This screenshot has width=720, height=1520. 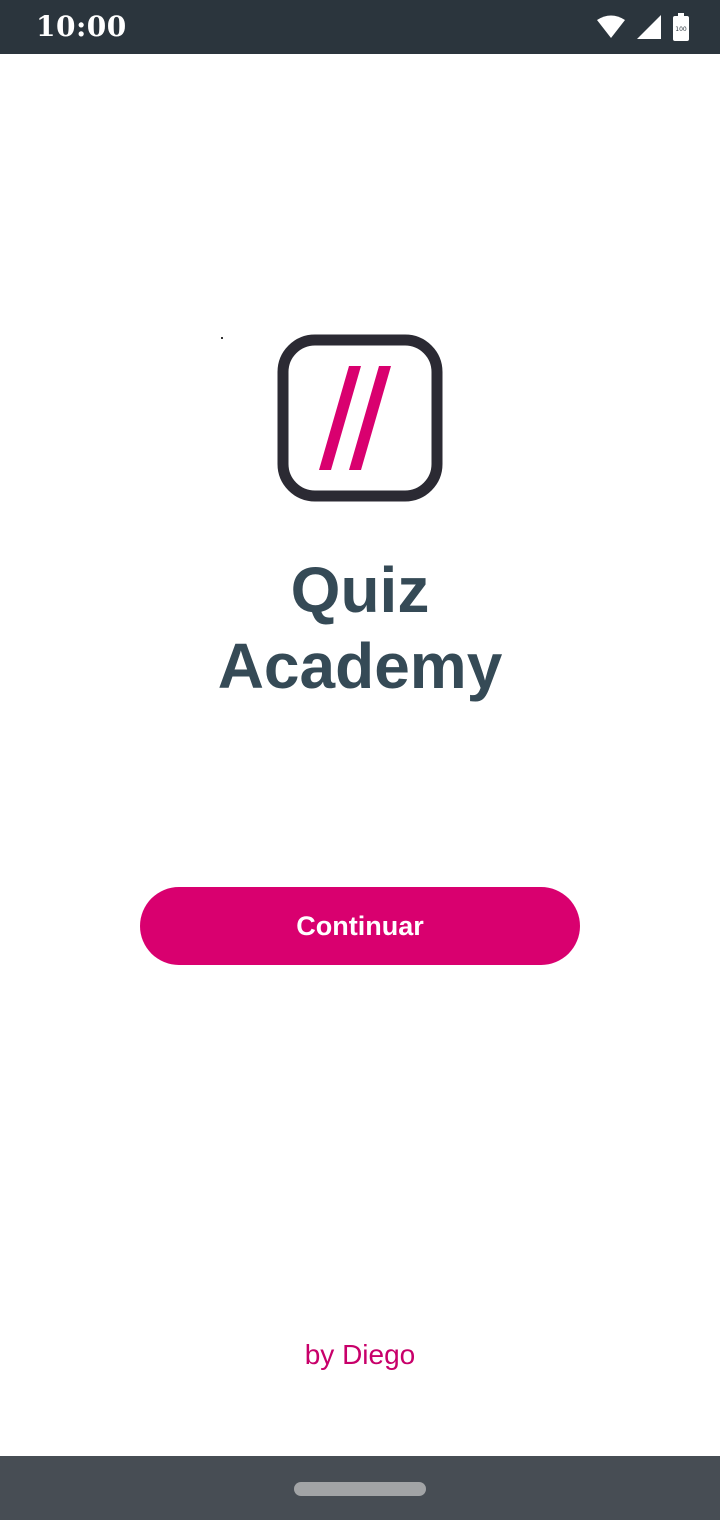 What do you see at coordinates (360, 666) in the screenshot?
I see `app-title-line-2: Academy` at bounding box center [360, 666].